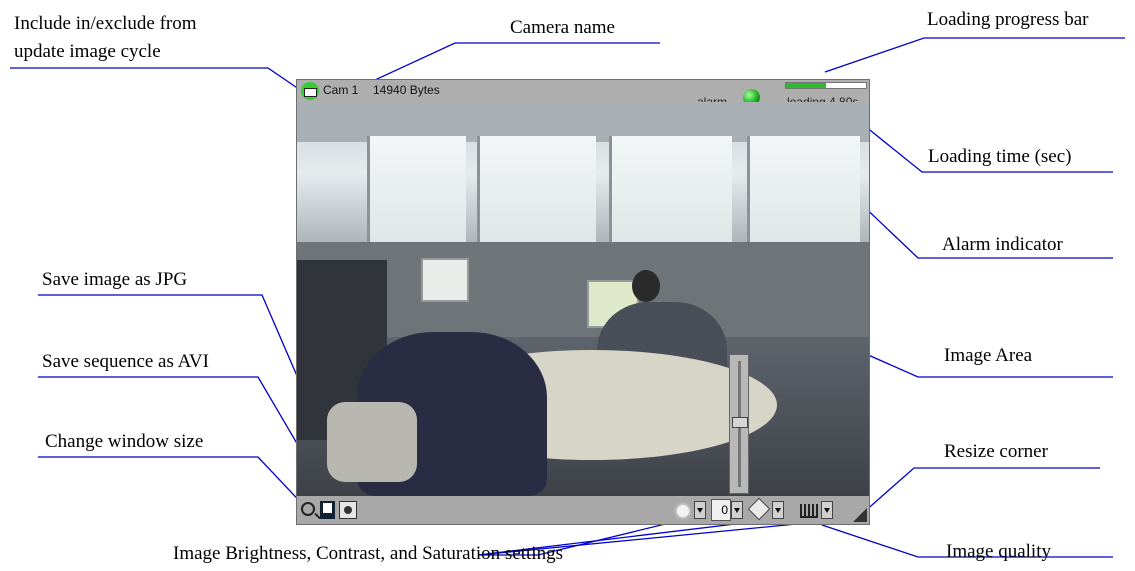  I want to click on callout-loading-time: Loading time (sec), so click(1000, 156).